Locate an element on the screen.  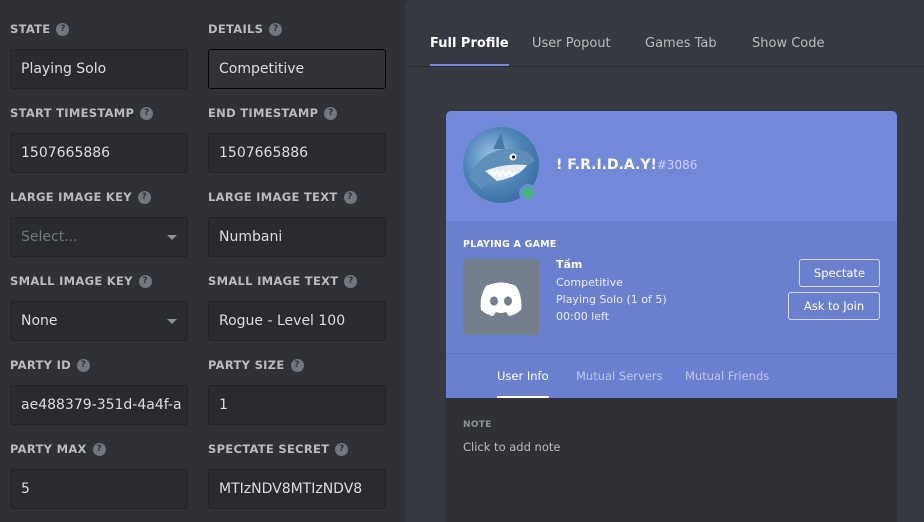
party-id-input: ae488379-351d-4a4f-a is located at coordinates (99, 405).